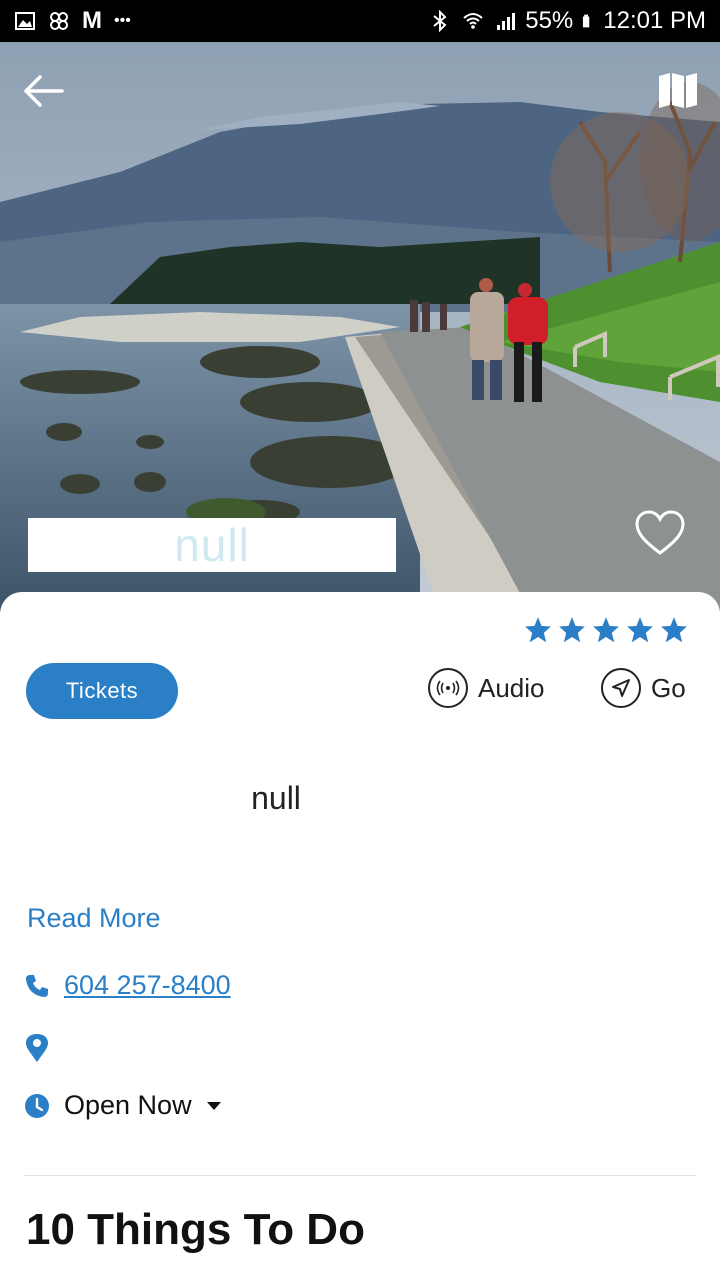  I want to click on phone-icon, so click(37, 985).